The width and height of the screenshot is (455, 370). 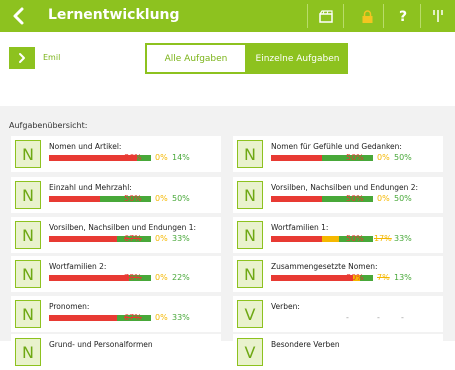 I want to click on percent-wrong: 86%, so click(x=133, y=157).